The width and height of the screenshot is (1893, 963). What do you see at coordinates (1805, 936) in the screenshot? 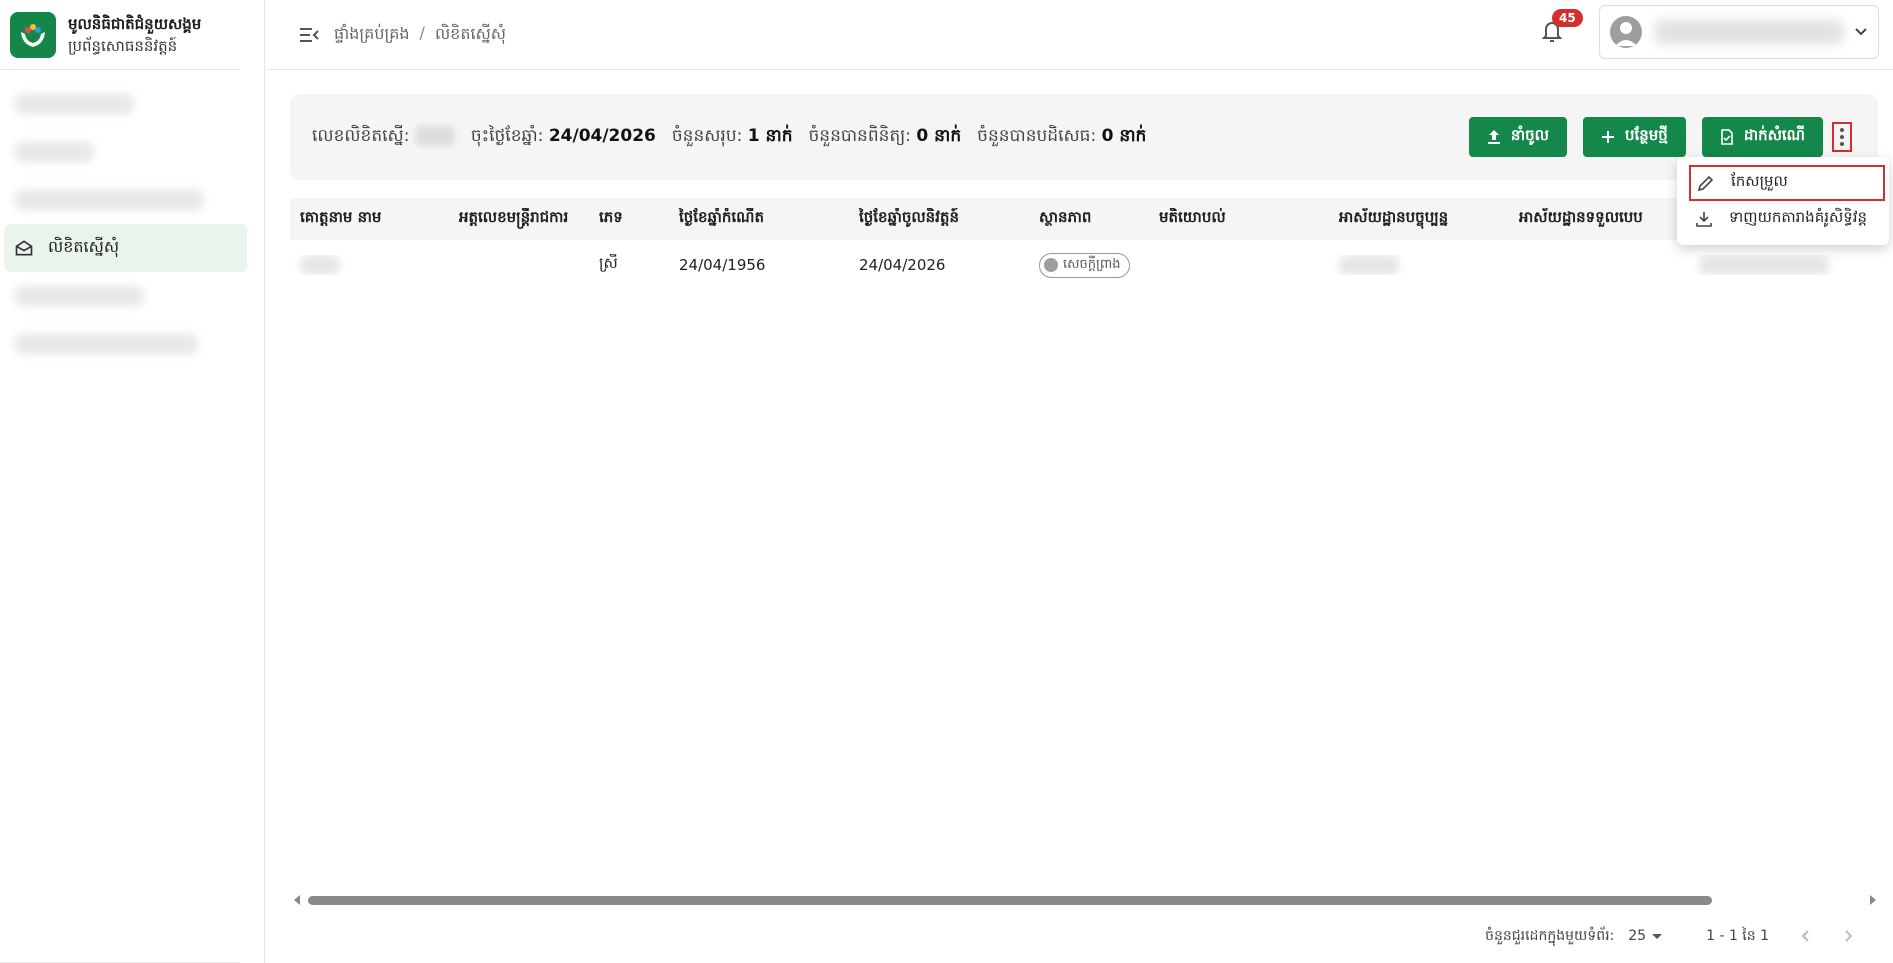
I see `prev-page-icon` at bounding box center [1805, 936].